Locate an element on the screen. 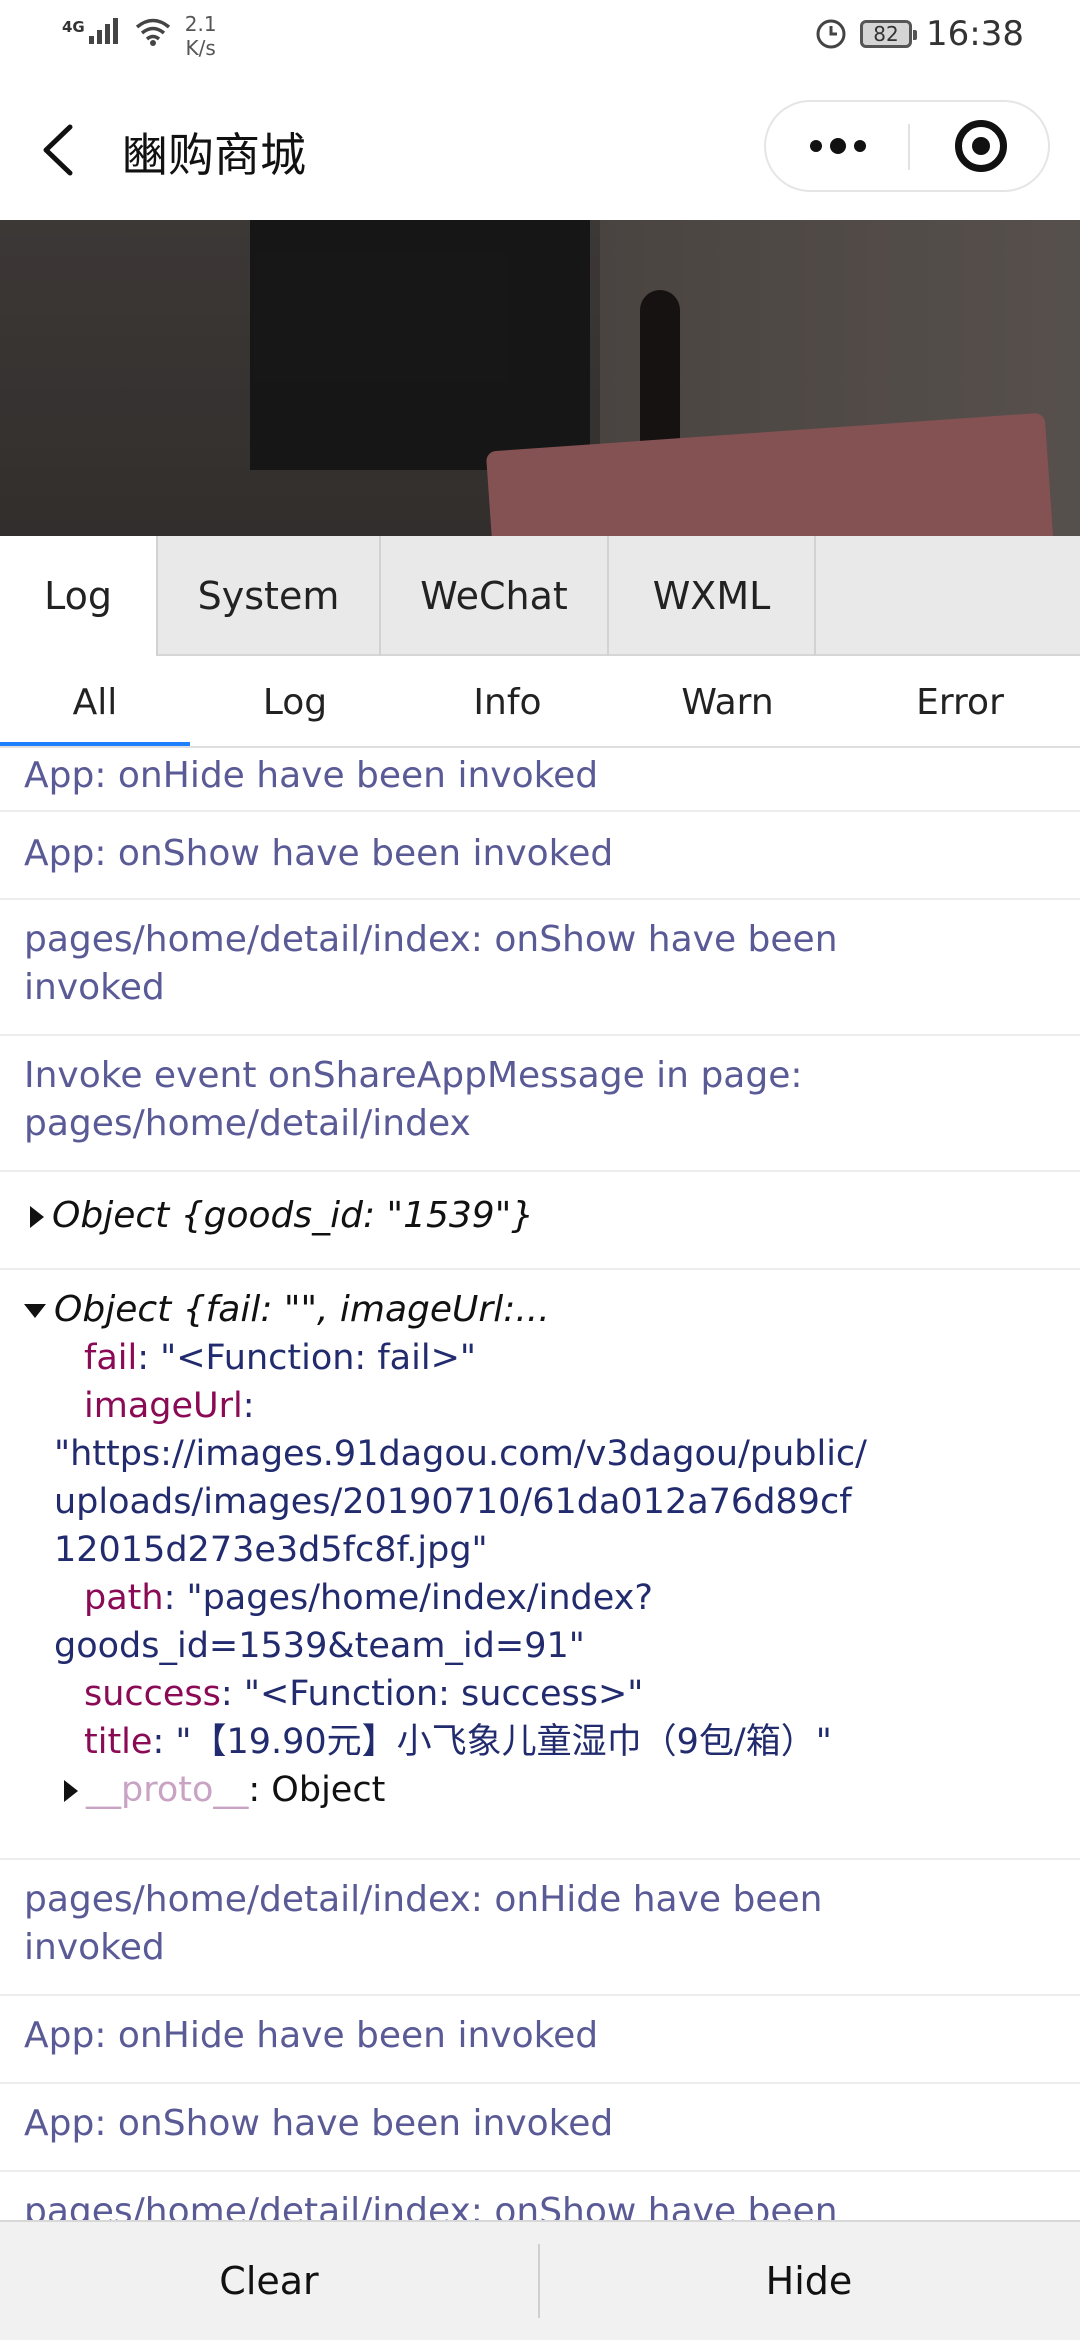 The height and width of the screenshot is (2340, 1080). filter-error: Error is located at coordinates (960, 702).